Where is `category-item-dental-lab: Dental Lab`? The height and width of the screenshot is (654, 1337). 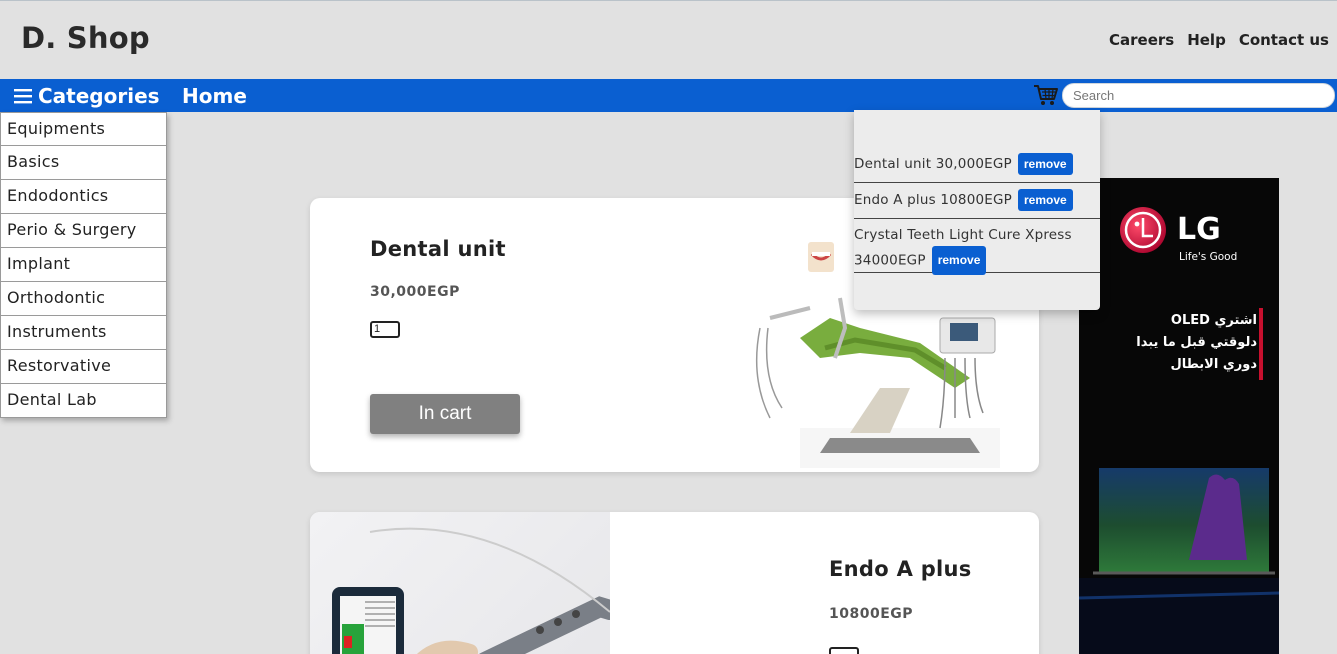
category-item-dental-lab: Dental Lab is located at coordinates (83, 401).